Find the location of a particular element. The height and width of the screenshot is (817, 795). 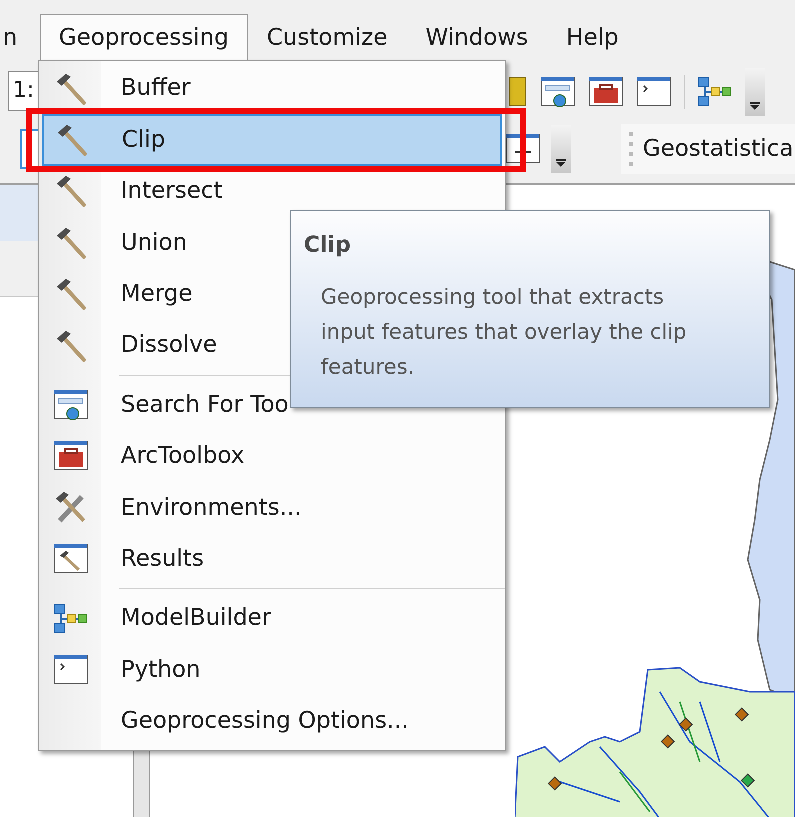

menu-item: ModelBuilder is located at coordinates (272, 618).